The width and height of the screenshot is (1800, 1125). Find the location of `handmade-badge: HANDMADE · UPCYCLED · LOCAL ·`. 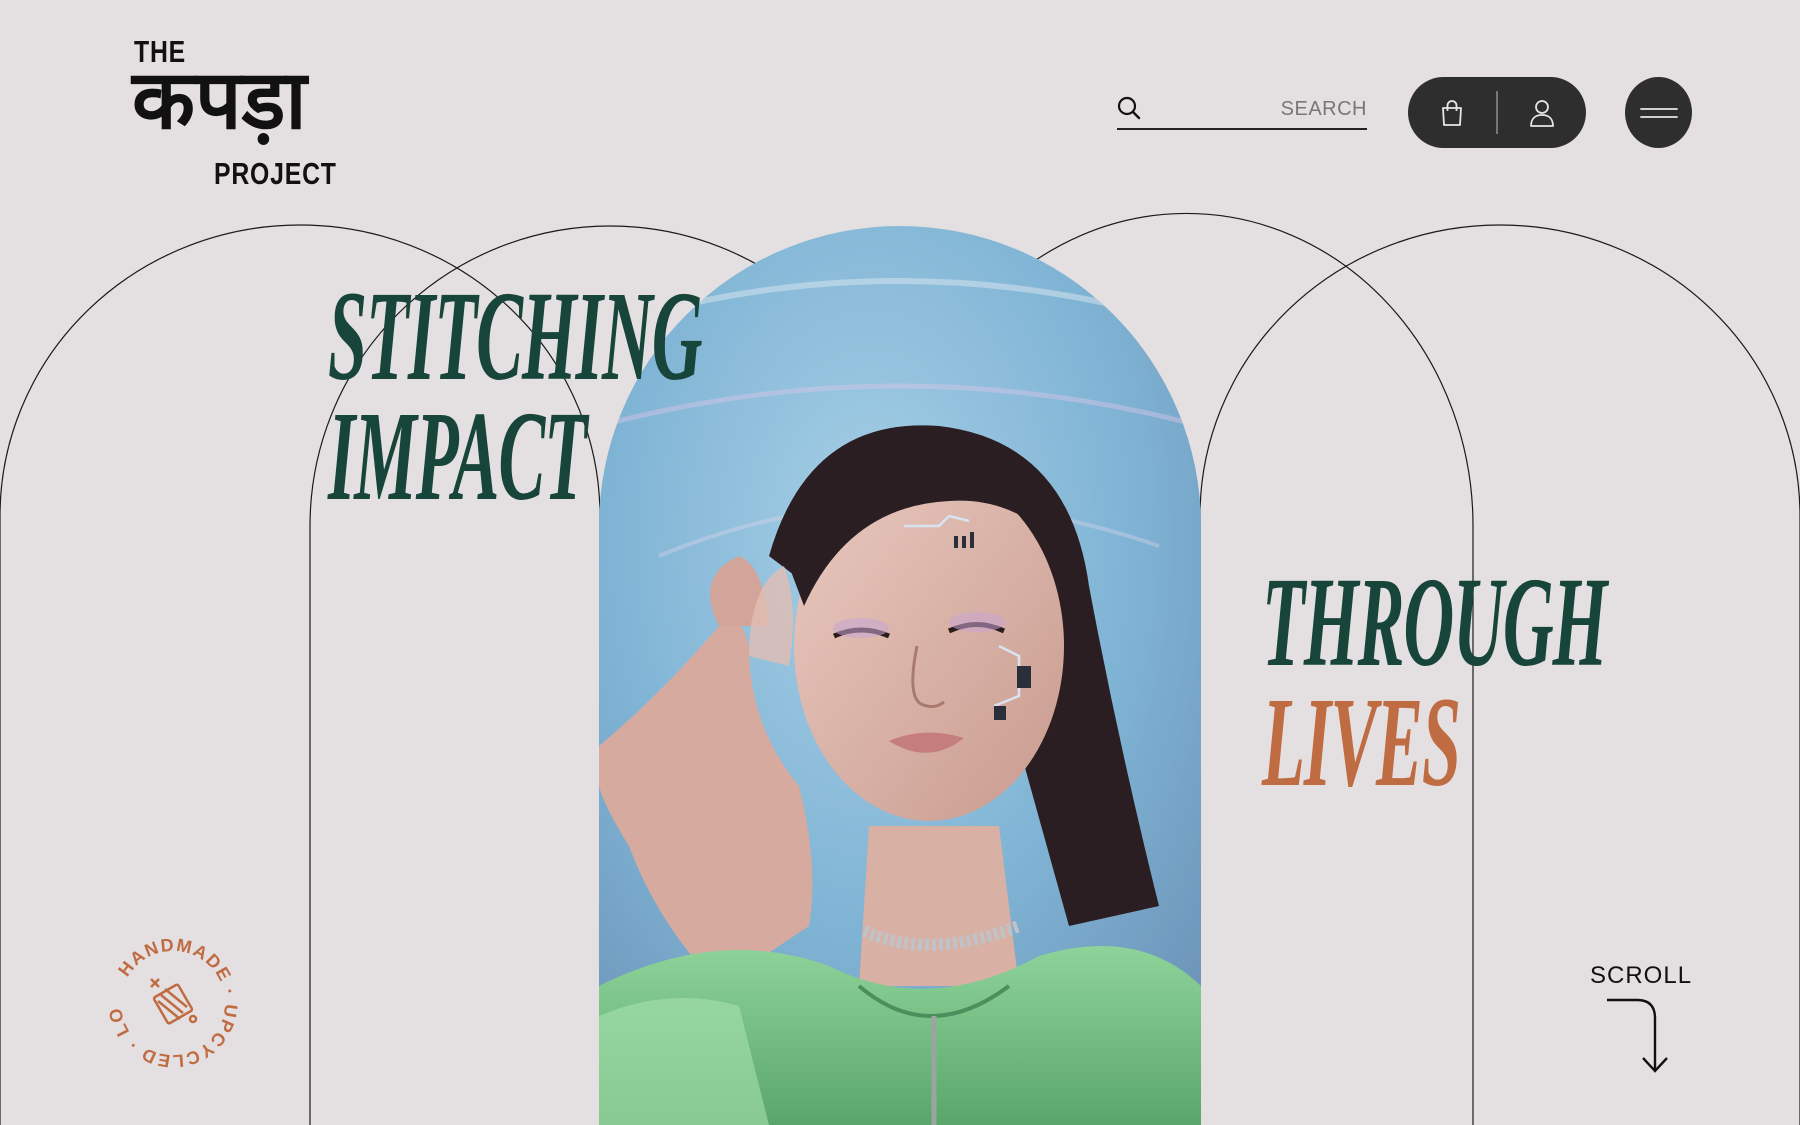

handmade-badge: HANDMADE · UPCYCLED · LOCAL · is located at coordinates (172, 1002).